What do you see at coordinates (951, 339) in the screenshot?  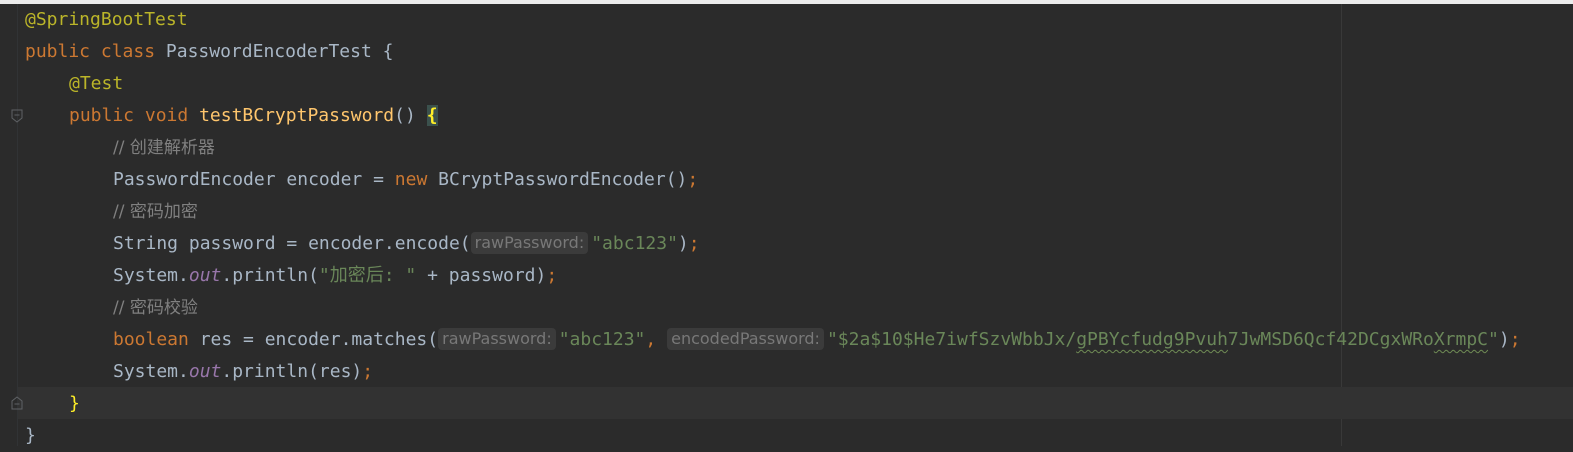 I see `string-part: "$2a$10$He7iwfSzvWbbJx/` at bounding box center [951, 339].